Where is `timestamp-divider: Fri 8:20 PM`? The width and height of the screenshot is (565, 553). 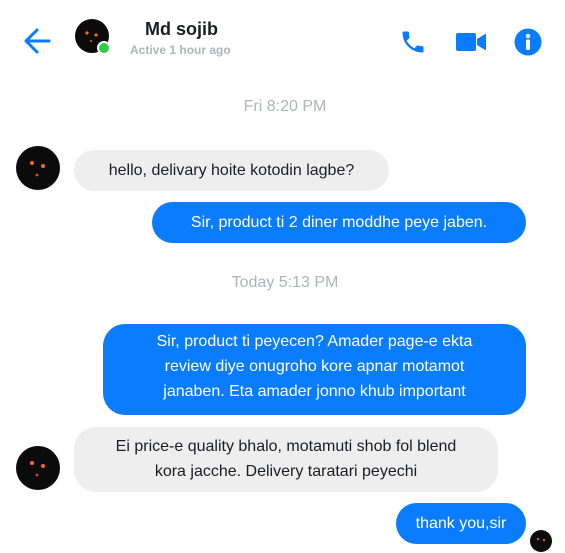 timestamp-divider: Fri 8:20 PM is located at coordinates (285, 106).